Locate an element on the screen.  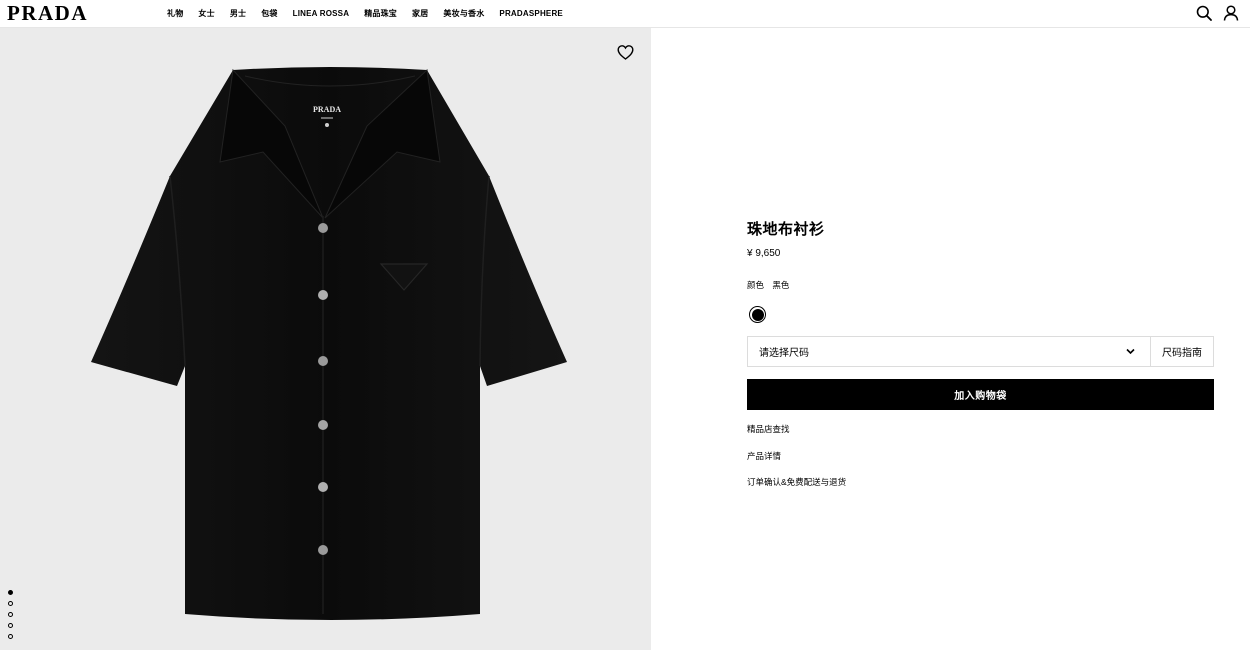
user-icon is located at coordinates (1231, 13).